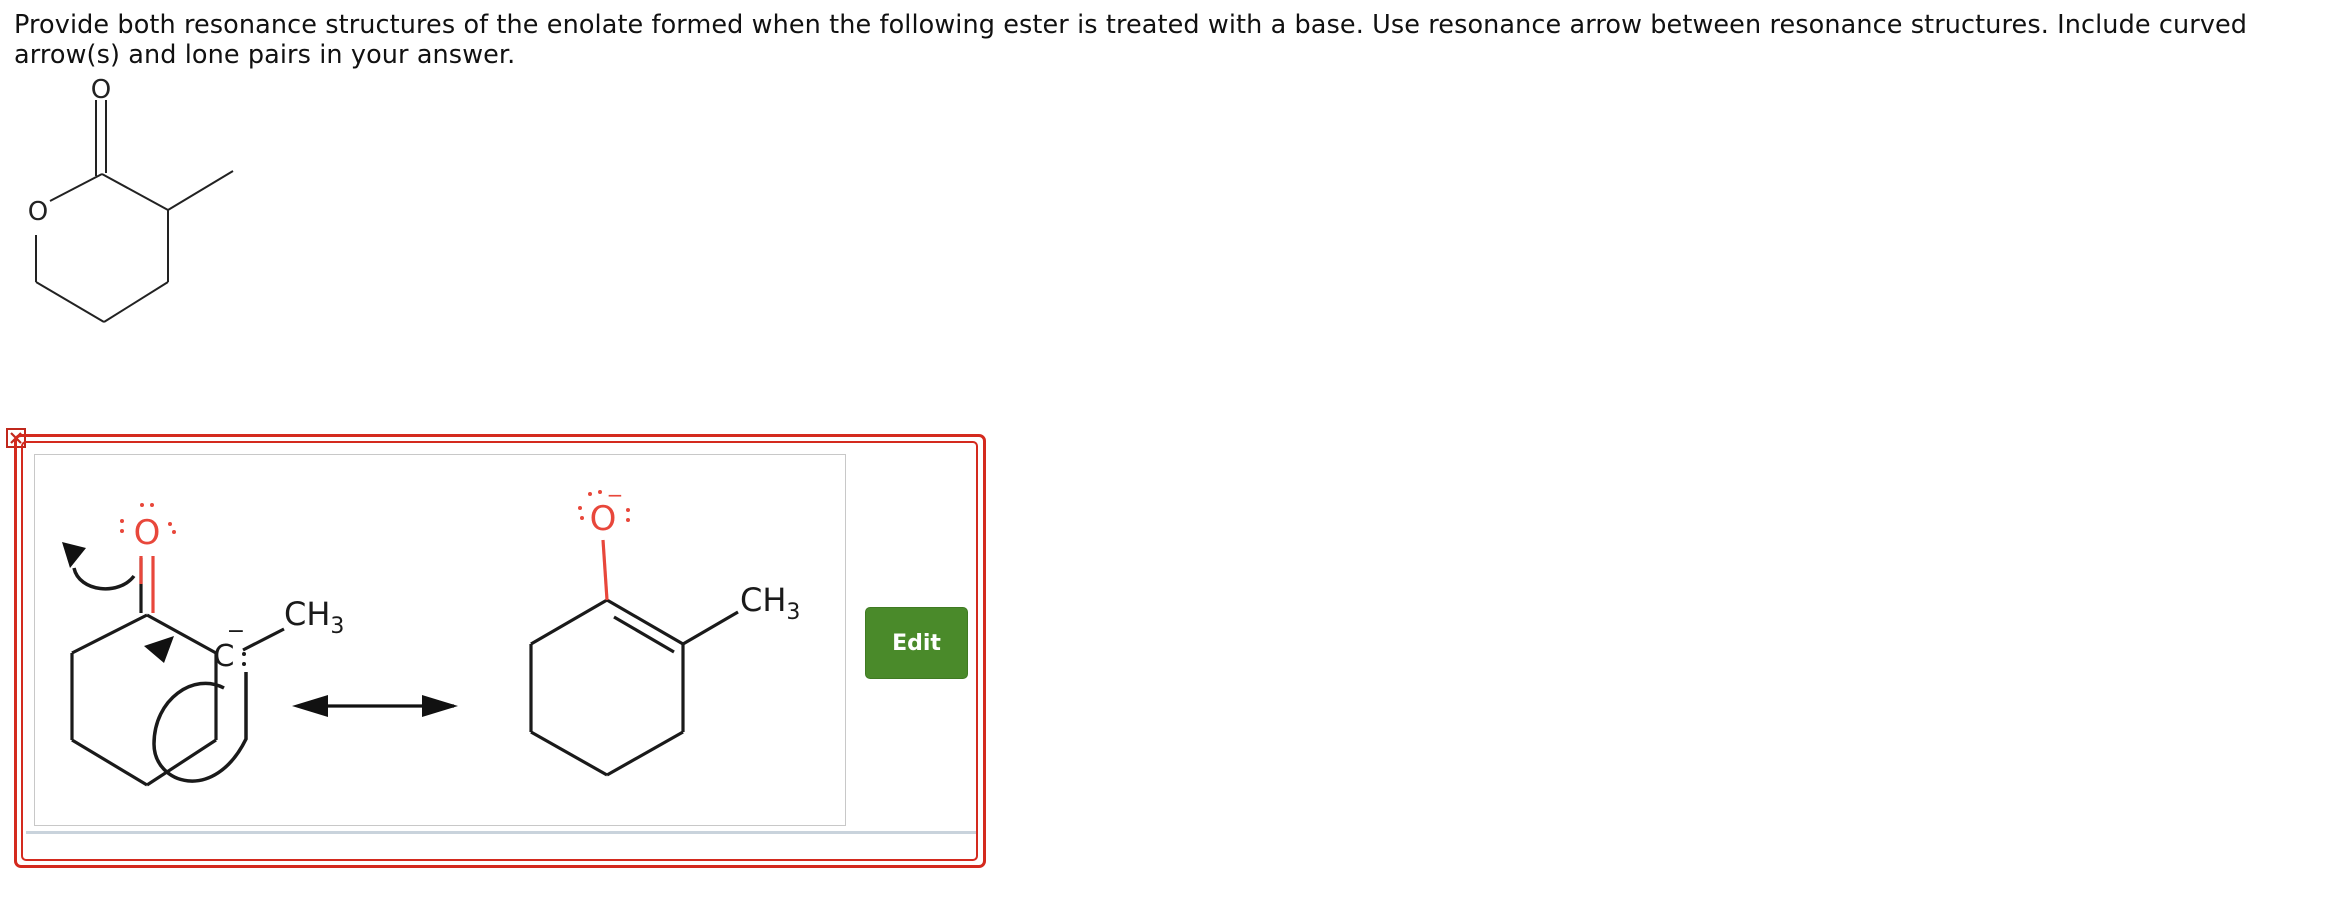 Image resolution: width=2348 pixels, height=914 pixels. Describe the element at coordinates (38, 212) in the screenshot. I see `given-ring-oxygen: O` at that location.